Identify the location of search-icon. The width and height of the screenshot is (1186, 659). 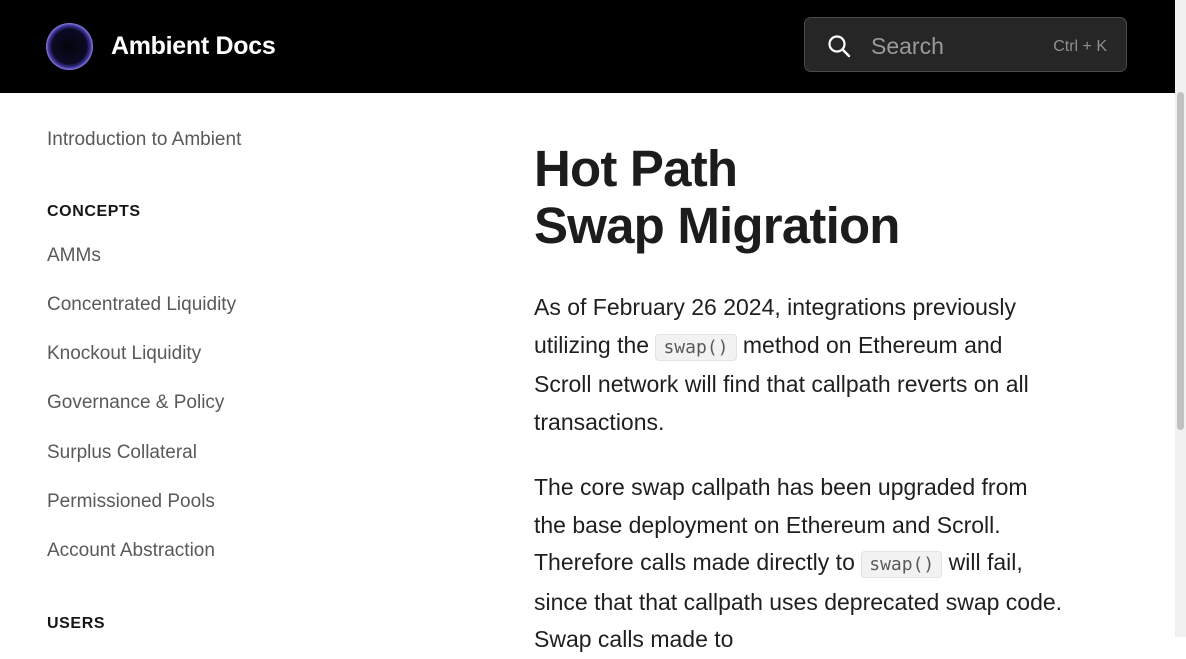
(839, 46).